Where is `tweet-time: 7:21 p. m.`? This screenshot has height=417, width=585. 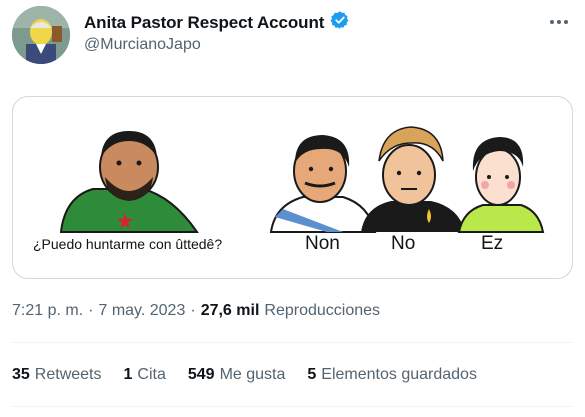 tweet-time: 7:21 p. m. is located at coordinates (47, 311).